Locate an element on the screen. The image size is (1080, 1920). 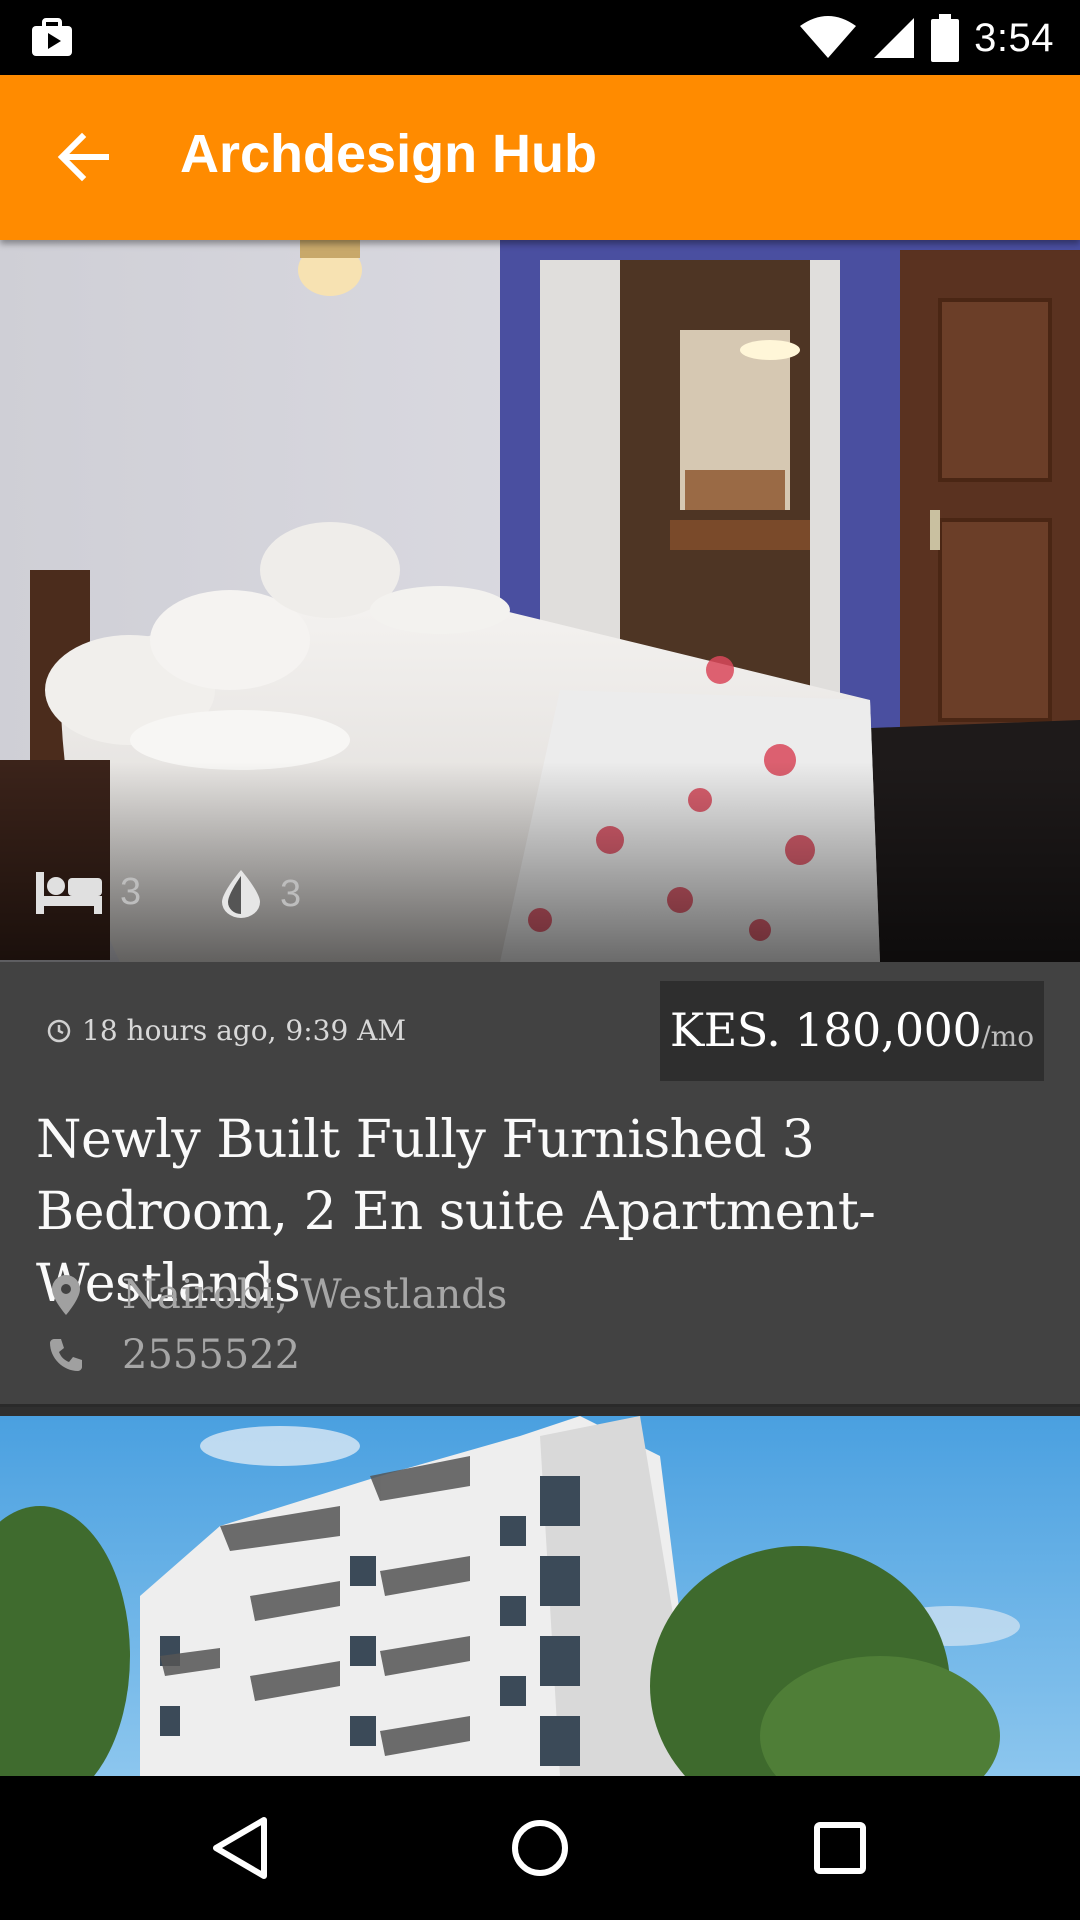
price-period: /mo is located at coordinates (1008, 1036).